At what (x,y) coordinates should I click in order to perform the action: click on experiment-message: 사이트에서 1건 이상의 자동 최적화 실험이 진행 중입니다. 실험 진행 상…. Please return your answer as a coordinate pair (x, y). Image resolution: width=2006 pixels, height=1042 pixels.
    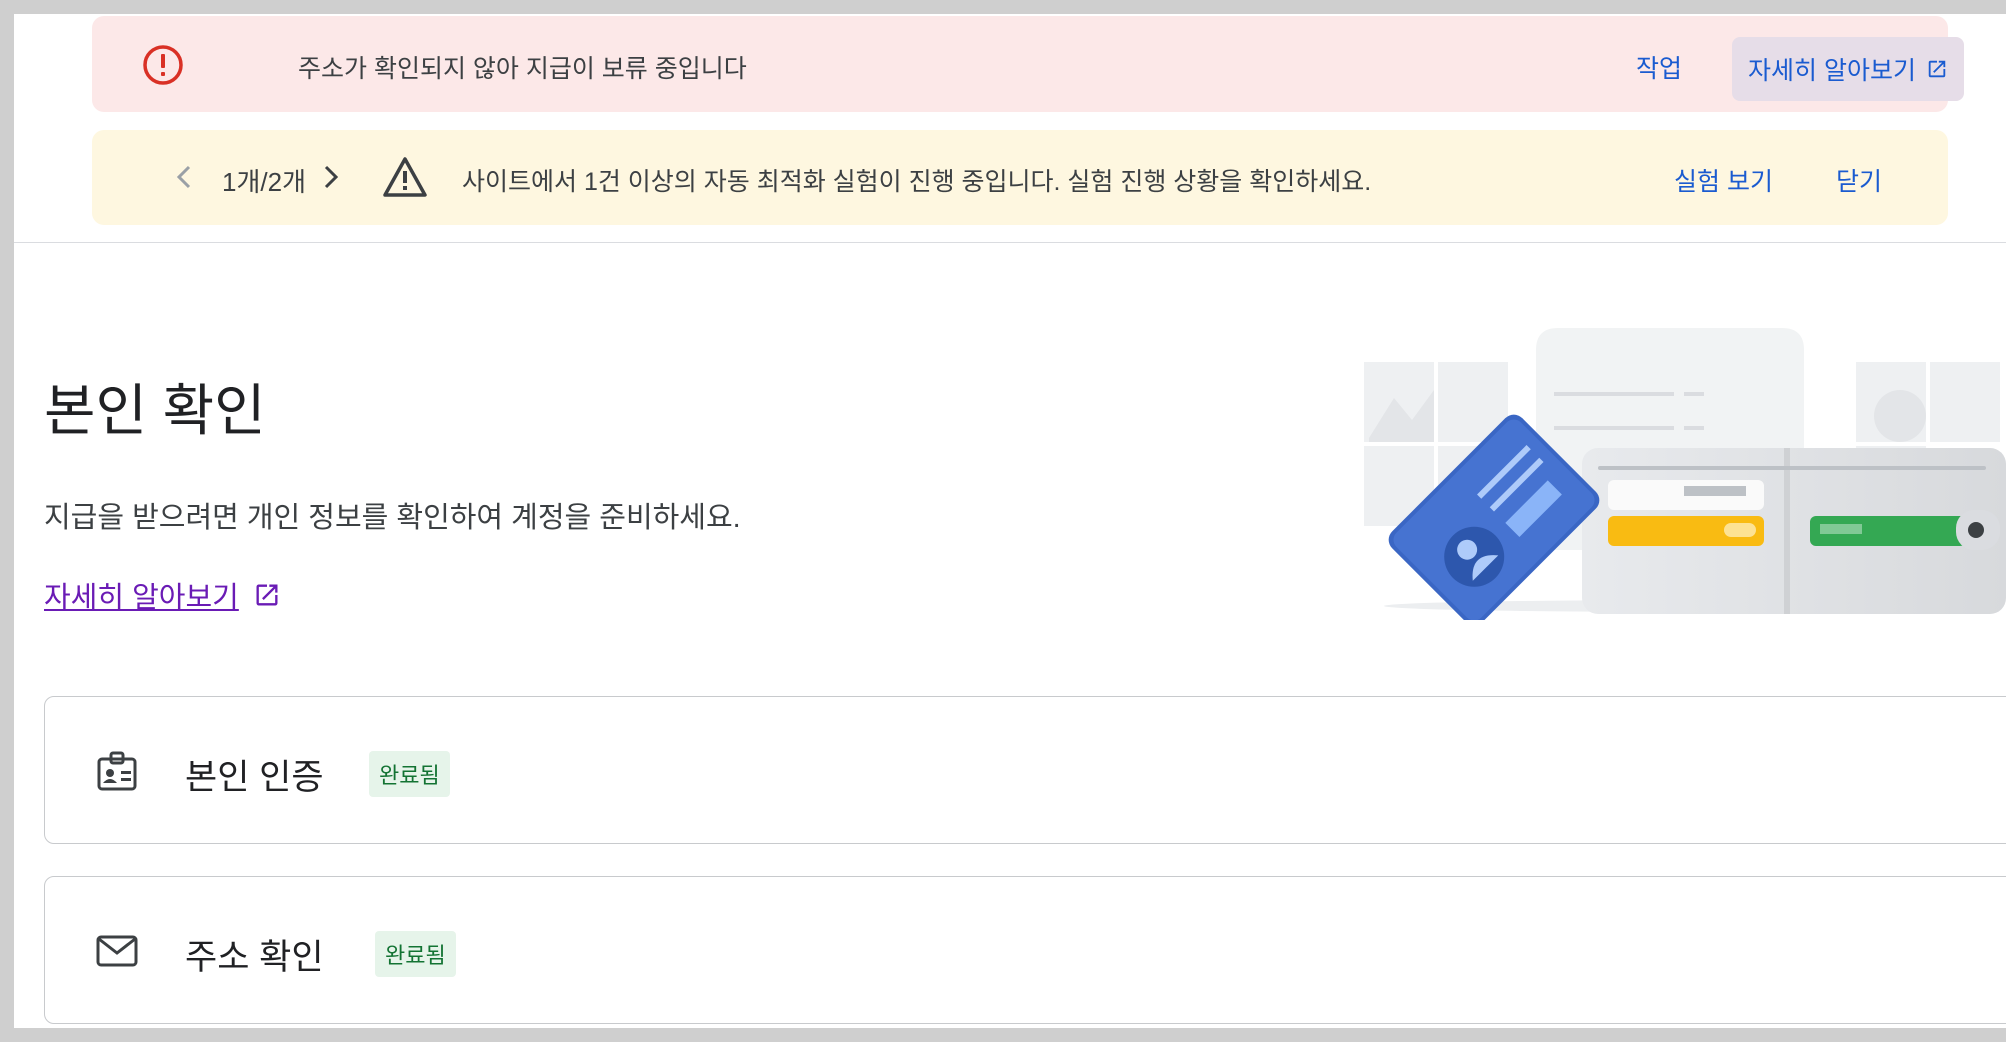
    Looking at the image, I should click on (917, 182).